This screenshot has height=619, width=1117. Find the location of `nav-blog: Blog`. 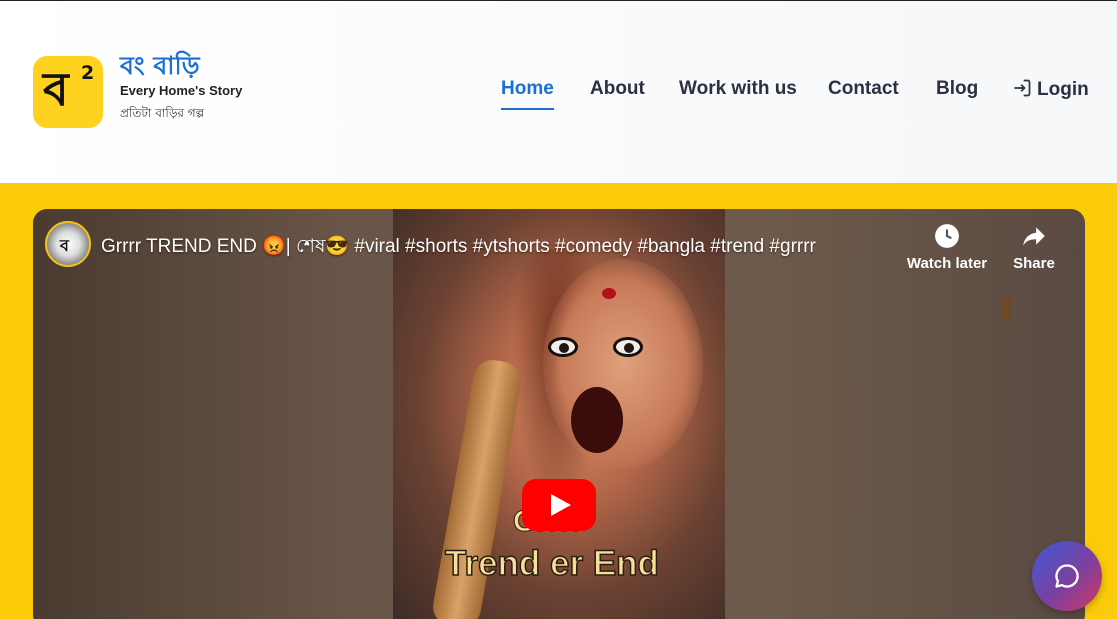

nav-blog: Blog is located at coordinates (957, 89).